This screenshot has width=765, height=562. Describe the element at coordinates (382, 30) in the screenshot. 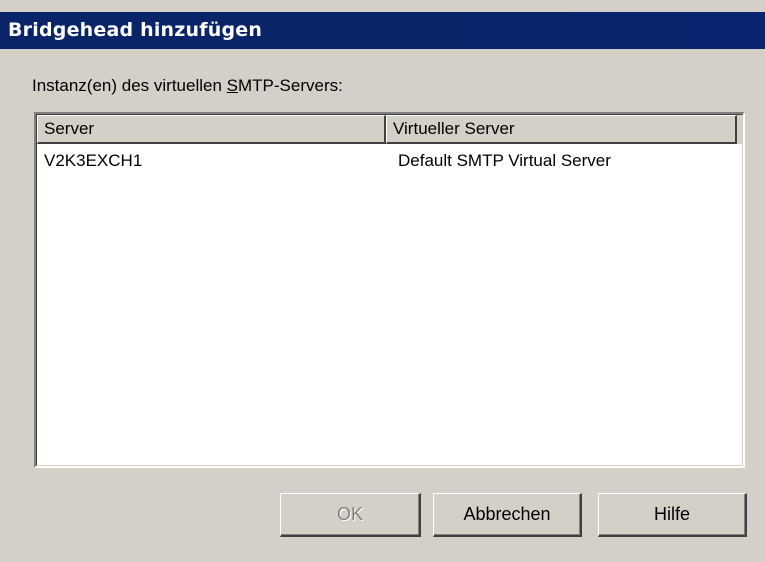

I see `title-bar: Bridgehead hinzufügen` at that location.